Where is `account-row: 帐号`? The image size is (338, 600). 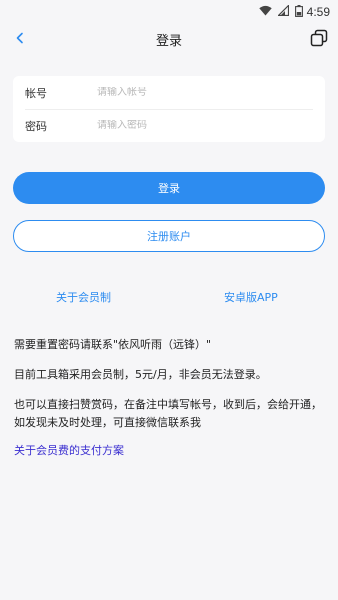
account-row: 帐号 is located at coordinates (169, 93).